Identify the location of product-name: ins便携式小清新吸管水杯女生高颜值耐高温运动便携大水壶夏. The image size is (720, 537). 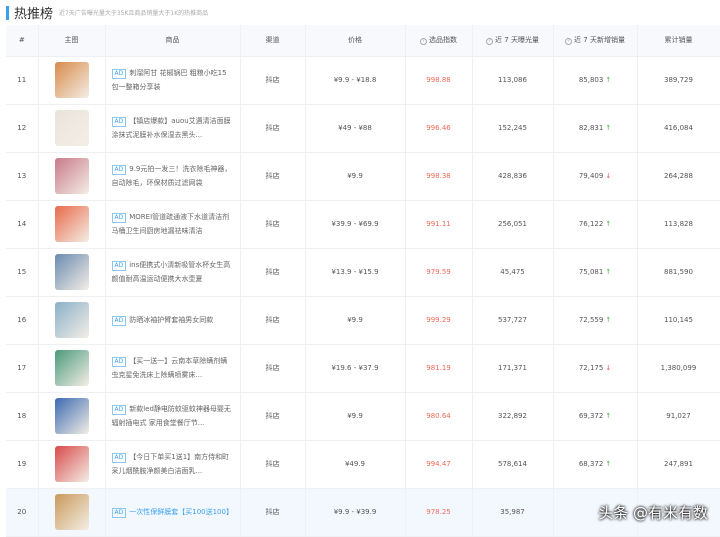
(171, 272).